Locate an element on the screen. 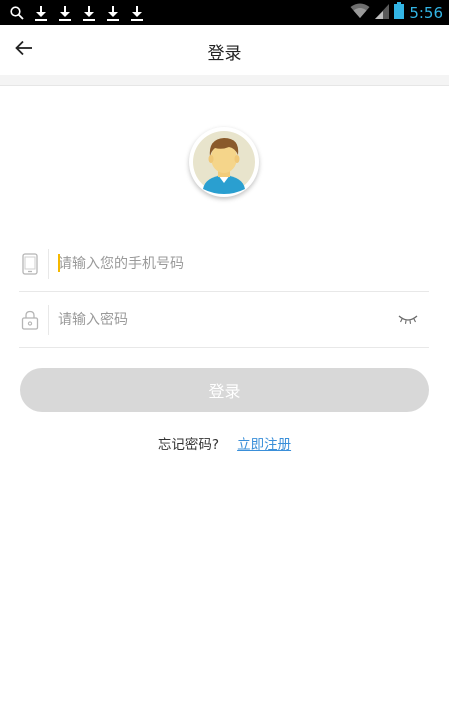 The width and height of the screenshot is (449, 719). avatar is located at coordinates (224, 162).